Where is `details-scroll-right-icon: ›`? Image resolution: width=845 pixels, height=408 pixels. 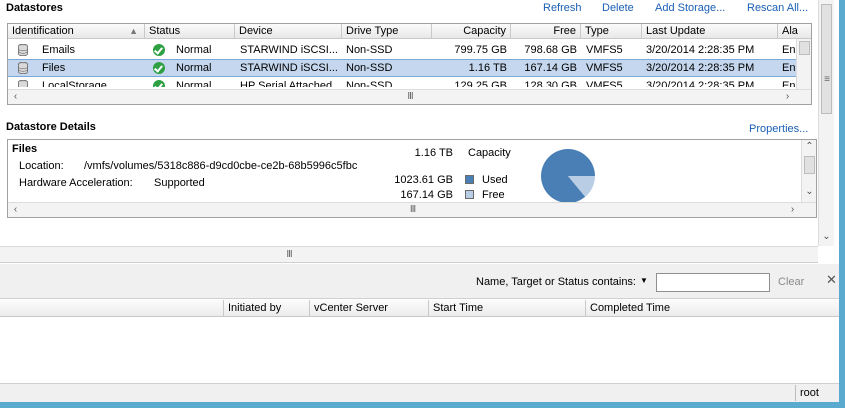
details-scroll-right-icon: › is located at coordinates (792, 210).